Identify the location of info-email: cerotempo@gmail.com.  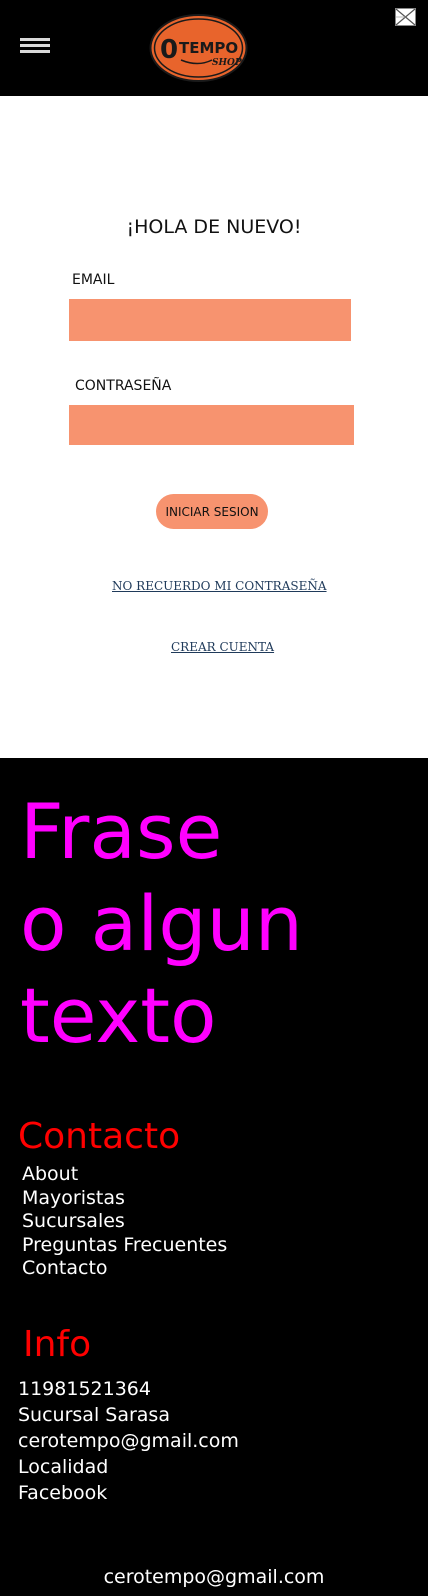
(128, 1441).